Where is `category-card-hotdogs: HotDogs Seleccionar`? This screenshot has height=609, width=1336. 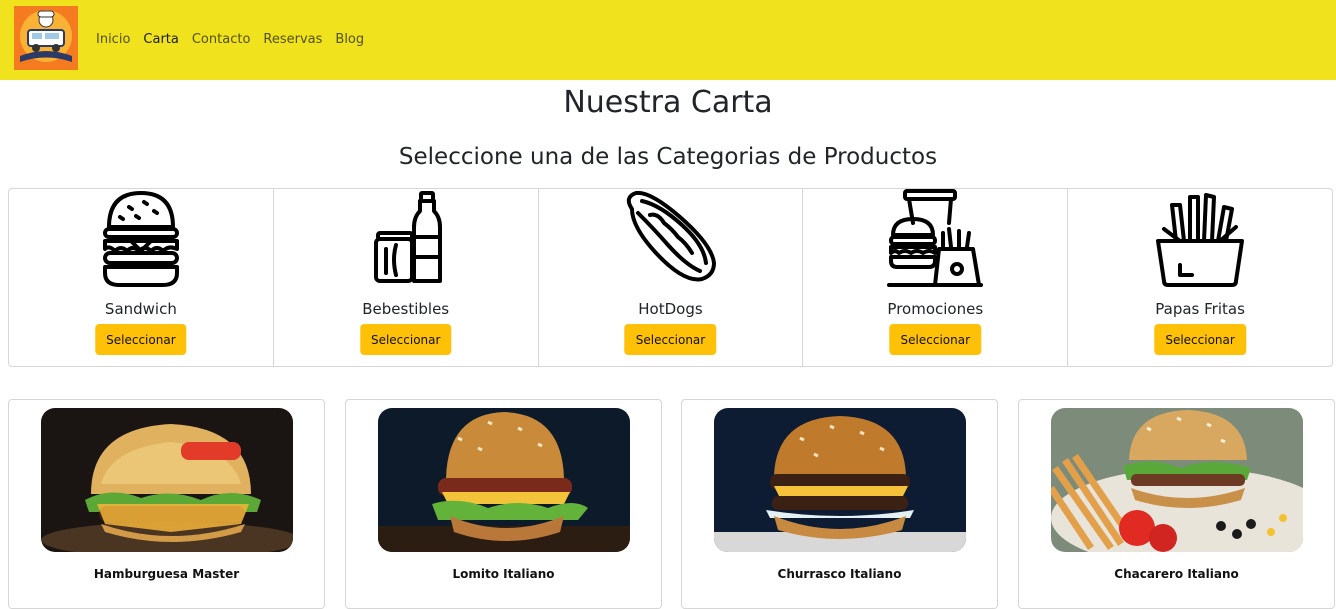 category-card-hotdogs: HotDogs Seleccionar is located at coordinates (671, 277).